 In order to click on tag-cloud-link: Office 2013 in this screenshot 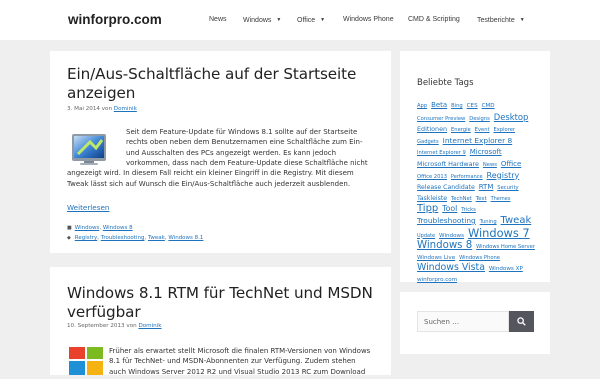, I will do `click(432, 177)`.